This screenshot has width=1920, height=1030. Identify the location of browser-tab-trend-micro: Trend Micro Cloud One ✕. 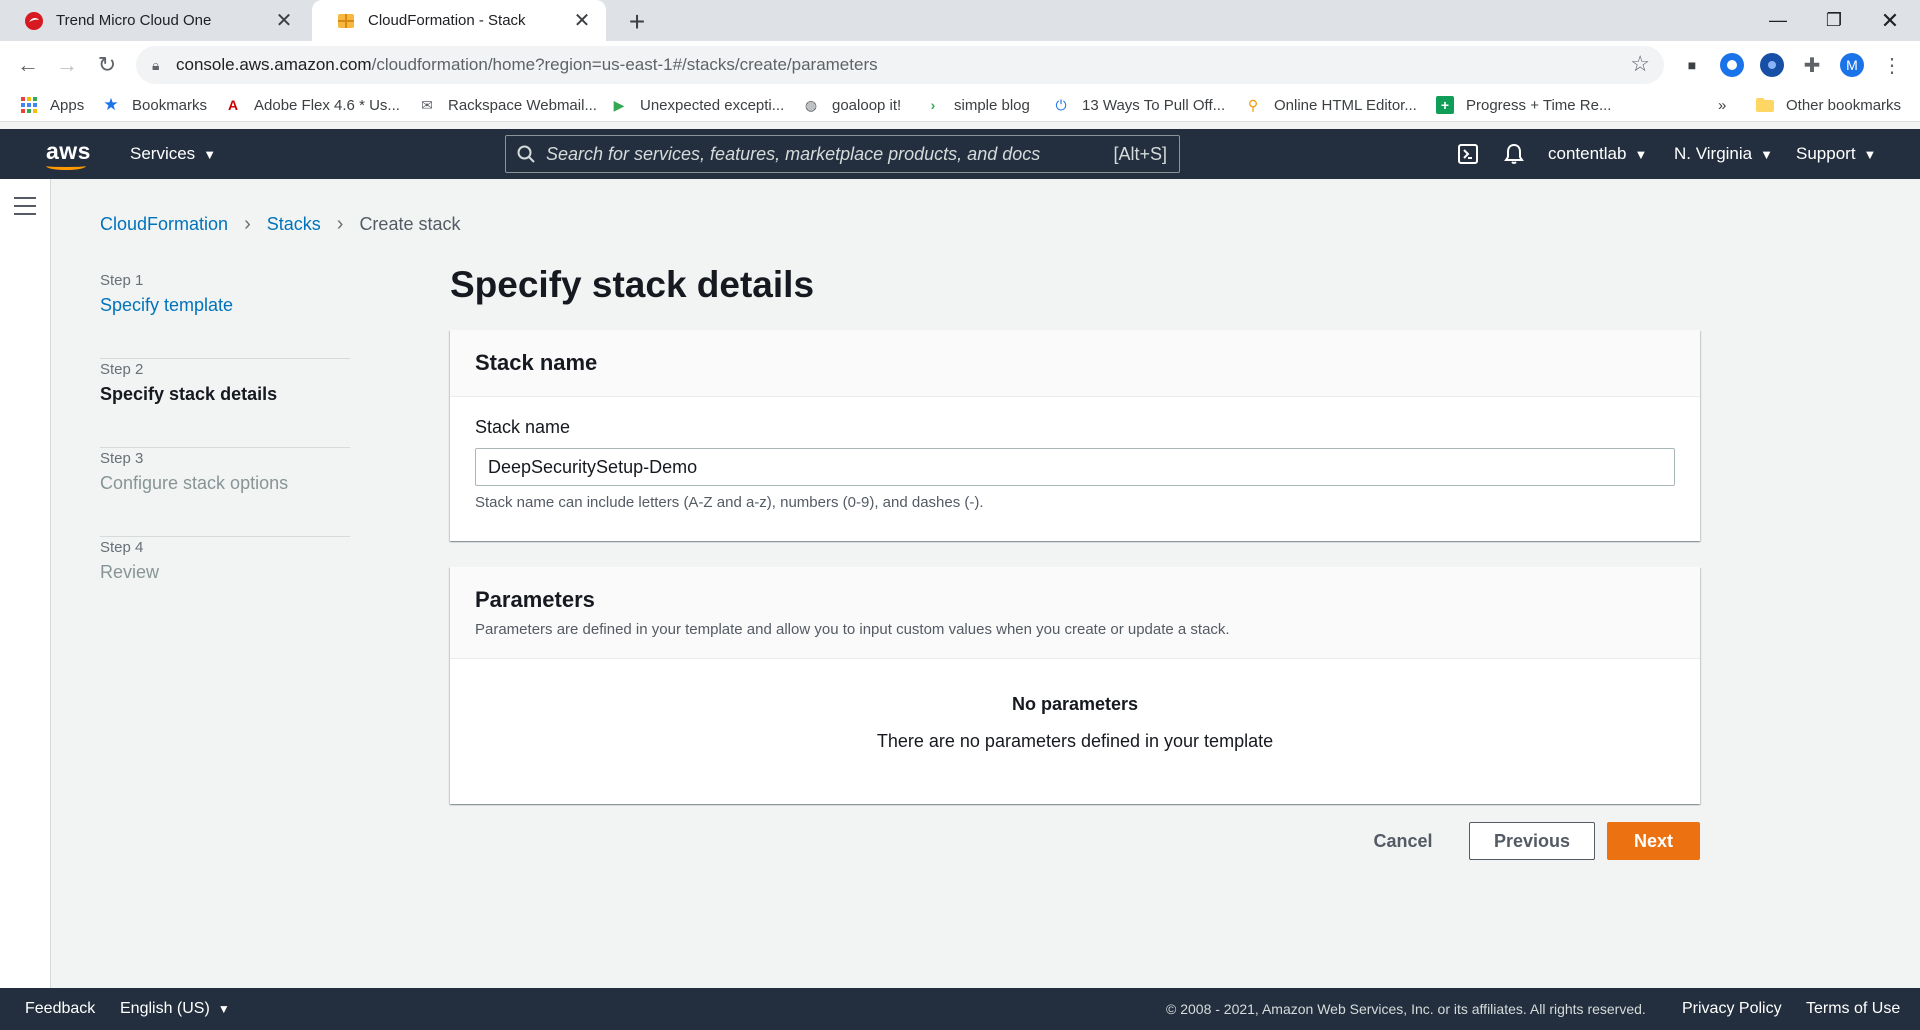
(154, 20).